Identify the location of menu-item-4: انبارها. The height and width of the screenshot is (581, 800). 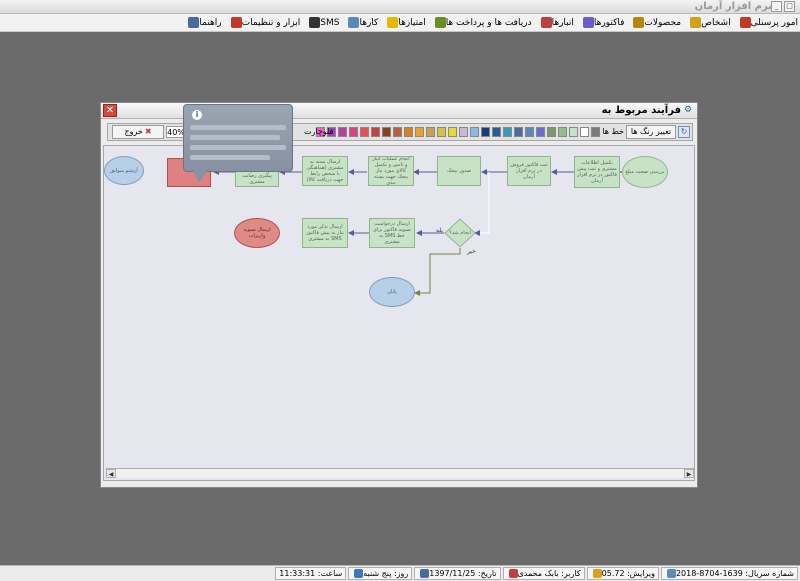
(556, 22).